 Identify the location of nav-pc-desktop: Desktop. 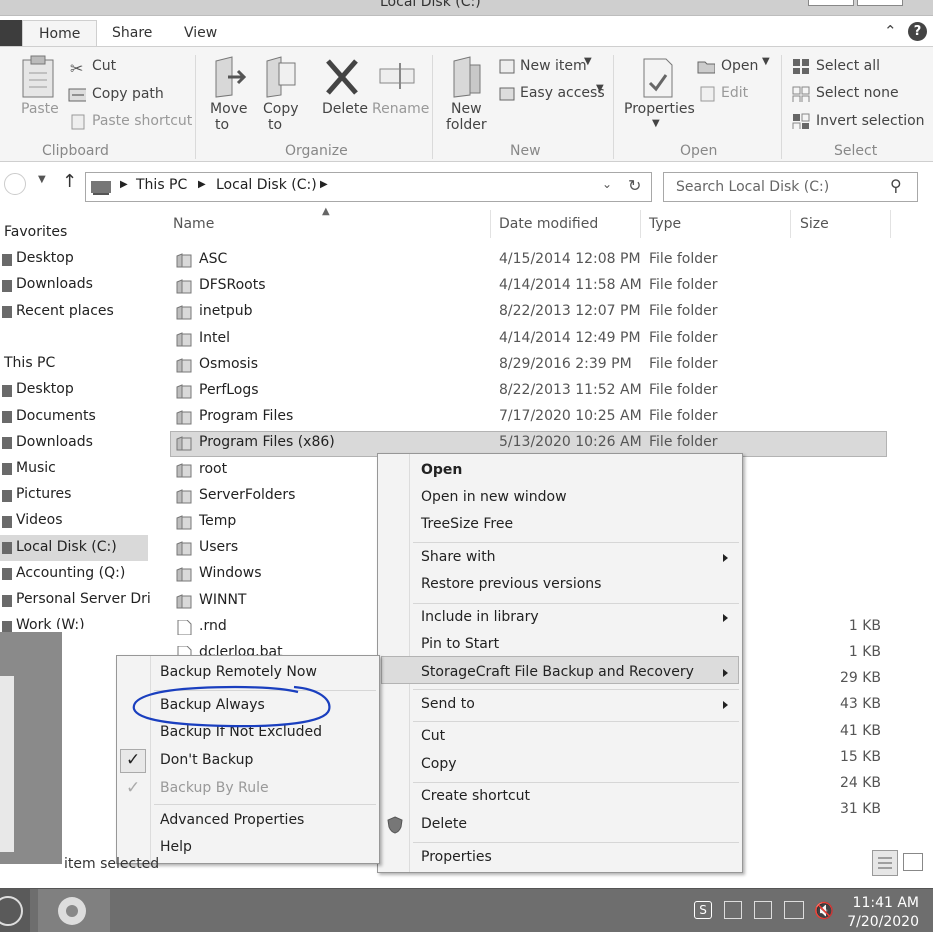
(45, 389).